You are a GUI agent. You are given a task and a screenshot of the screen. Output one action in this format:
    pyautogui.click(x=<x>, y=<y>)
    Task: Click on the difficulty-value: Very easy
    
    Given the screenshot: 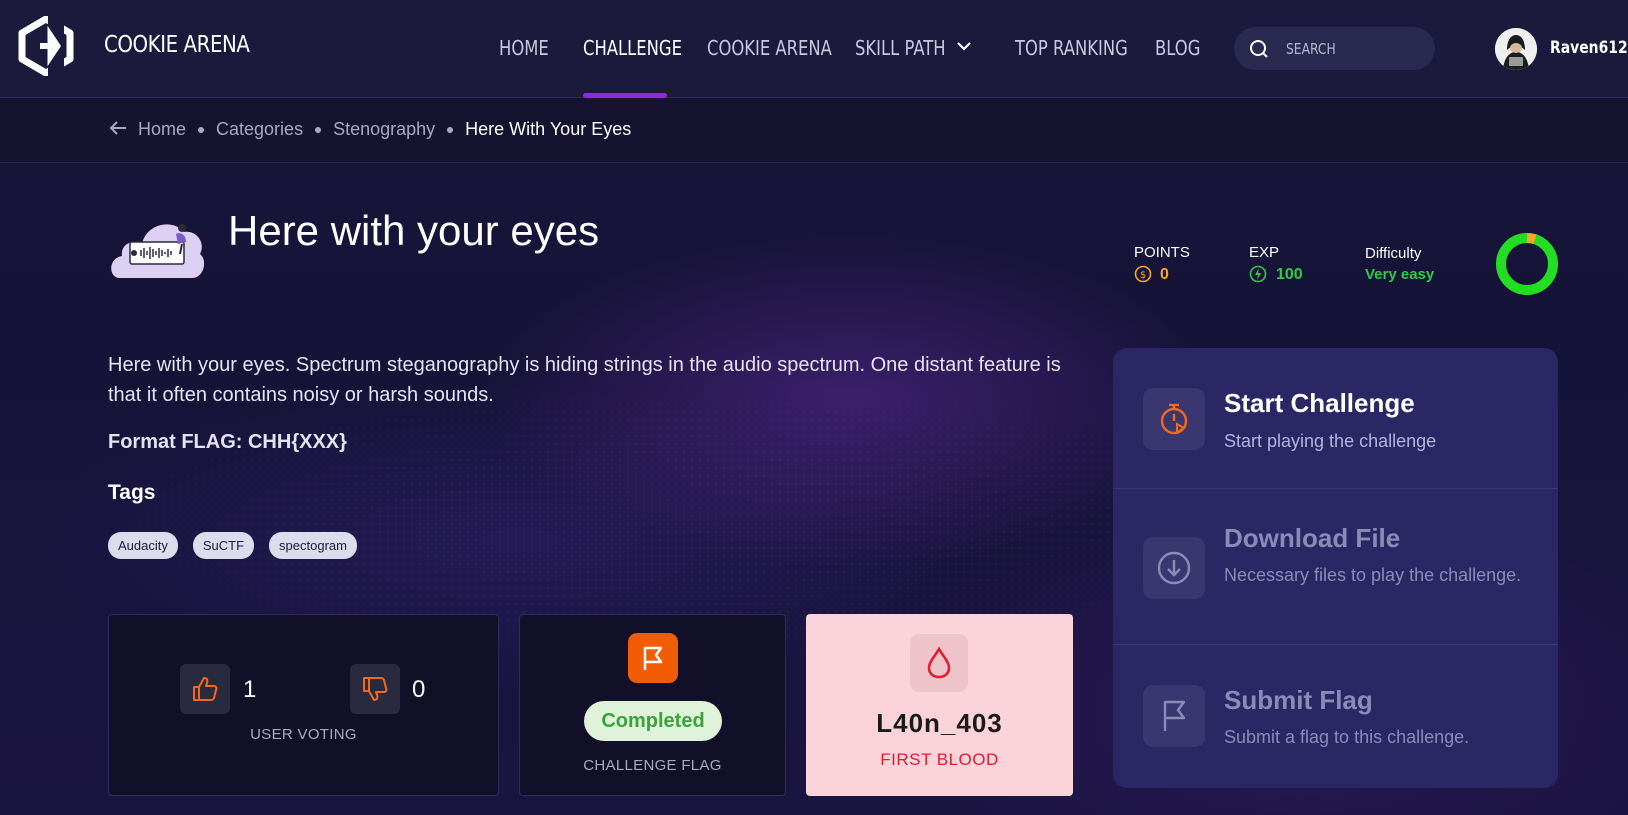 What is the action you would take?
    pyautogui.click(x=1400, y=274)
    